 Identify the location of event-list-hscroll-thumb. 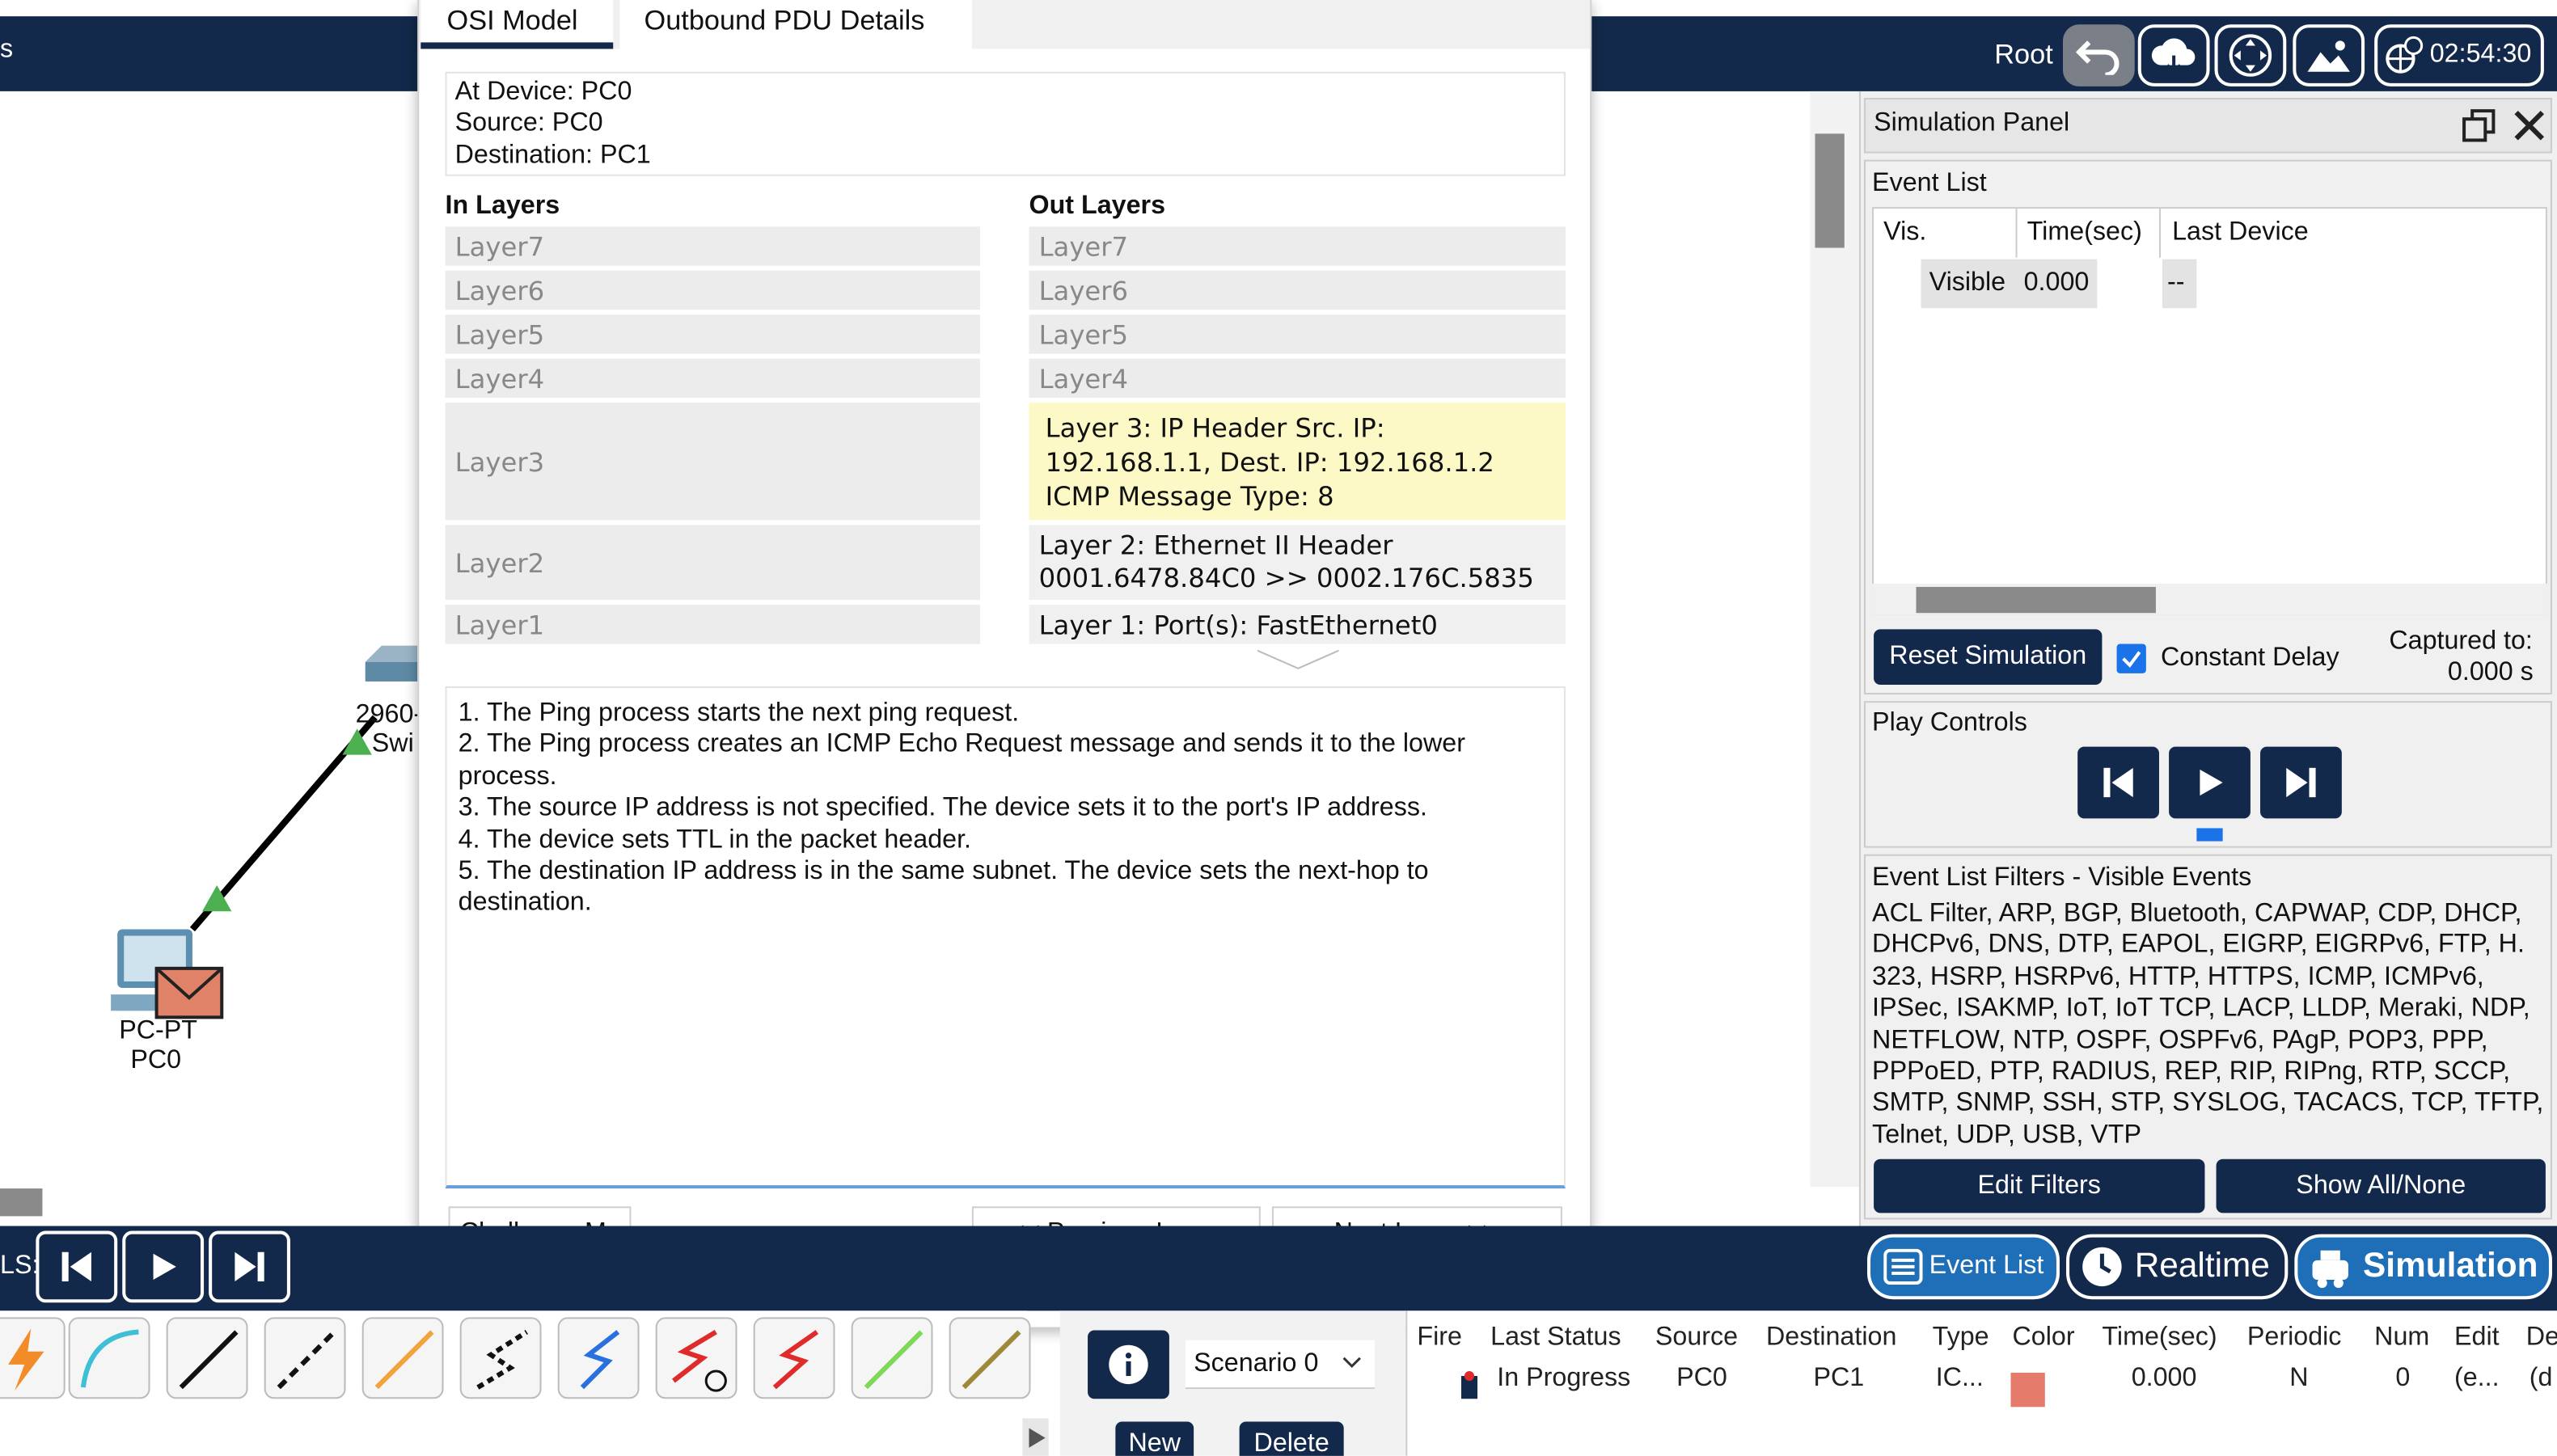
(2036, 600).